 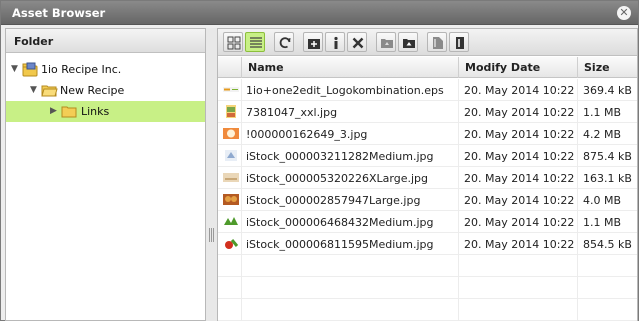 What do you see at coordinates (607, 156) in the screenshot?
I see `file-size: 875.4 kB` at bounding box center [607, 156].